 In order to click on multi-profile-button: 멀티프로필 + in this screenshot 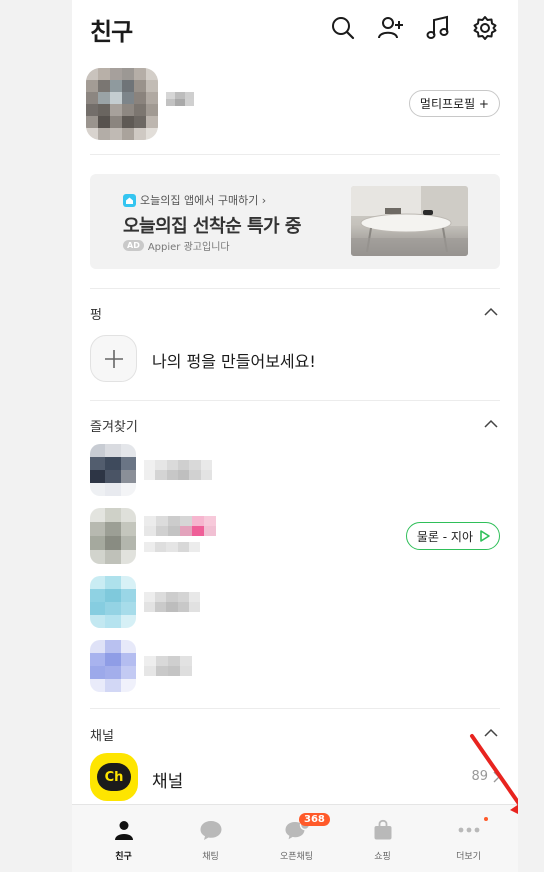, I will do `click(454, 103)`.